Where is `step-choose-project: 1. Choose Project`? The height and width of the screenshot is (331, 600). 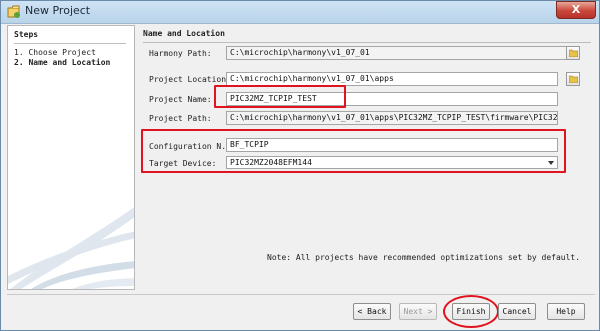
step-choose-project: 1. Choose Project is located at coordinates (55, 52).